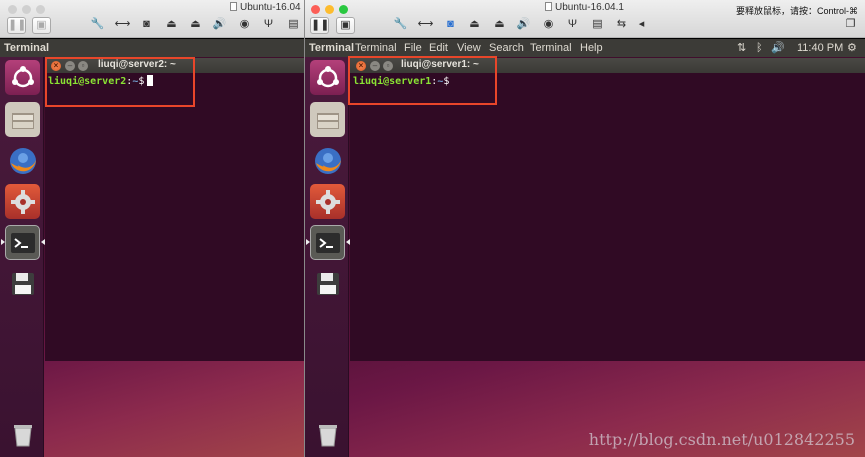 The width and height of the screenshot is (865, 457). I want to click on network-icon: ⇅, so click(741, 48).